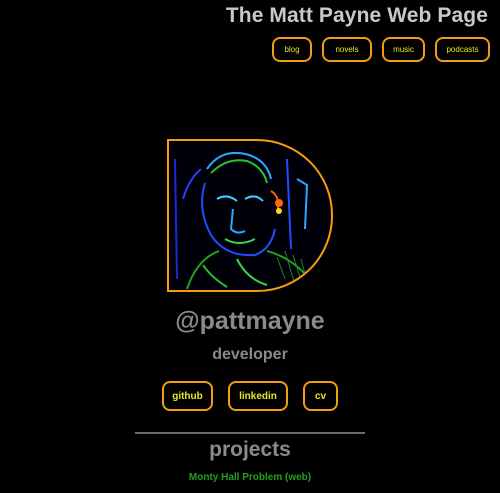 The width and height of the screenshot is (500, 493). I want to click on profile-handle: @pattmayne, so click(250, 321).